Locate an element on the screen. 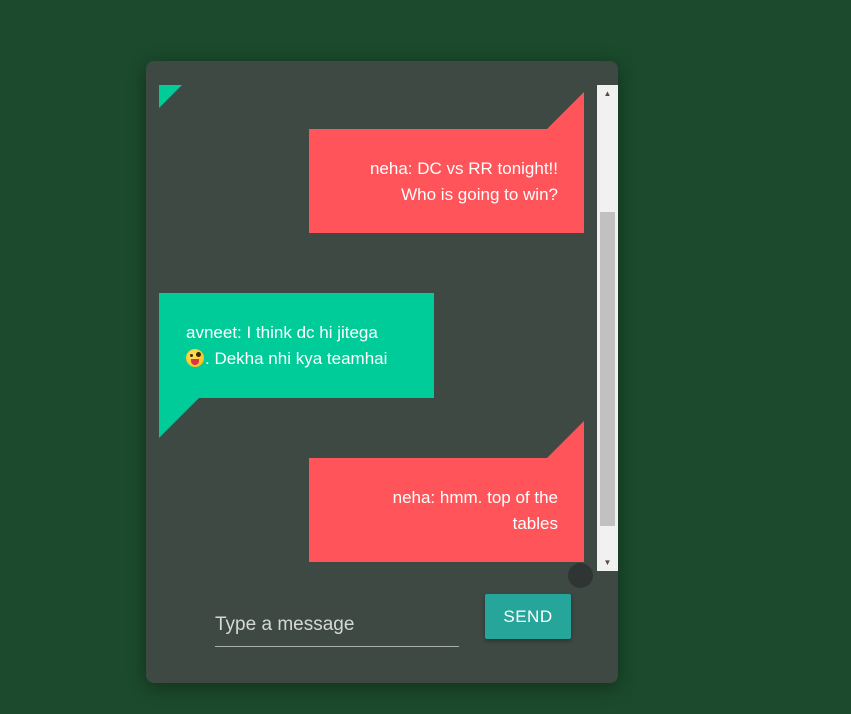  scroll-down-arrow-icon: ▼ is located at coordinates (607, 562).